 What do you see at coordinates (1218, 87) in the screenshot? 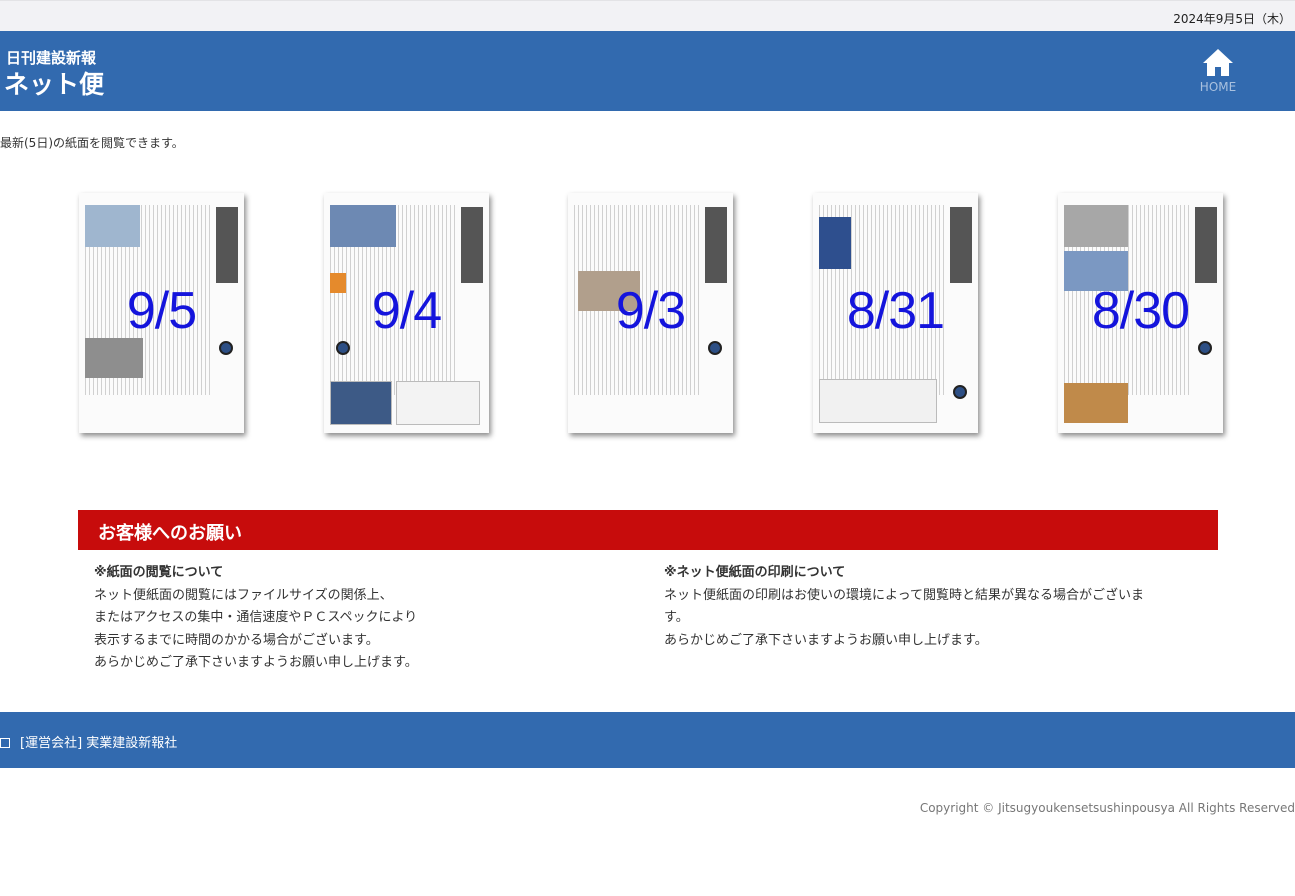
I see `home-label: HOME` at bounding box center [1218, 87].